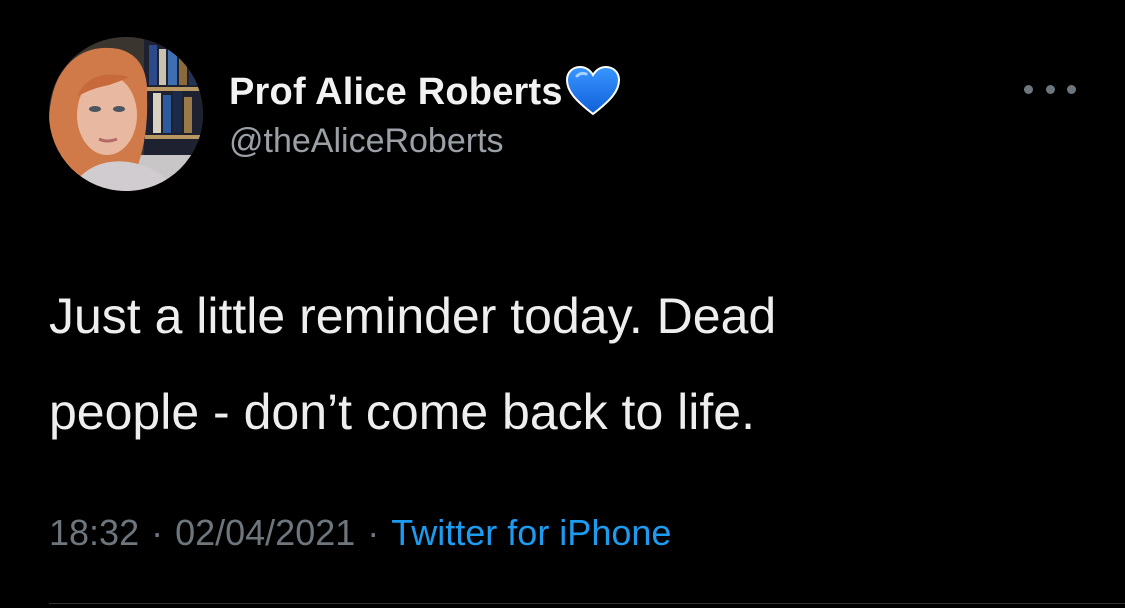  Describe the element at coordinates (396, 92) in the screenshot. I see `author-display-name: Prof Alice Roberts` at that location.